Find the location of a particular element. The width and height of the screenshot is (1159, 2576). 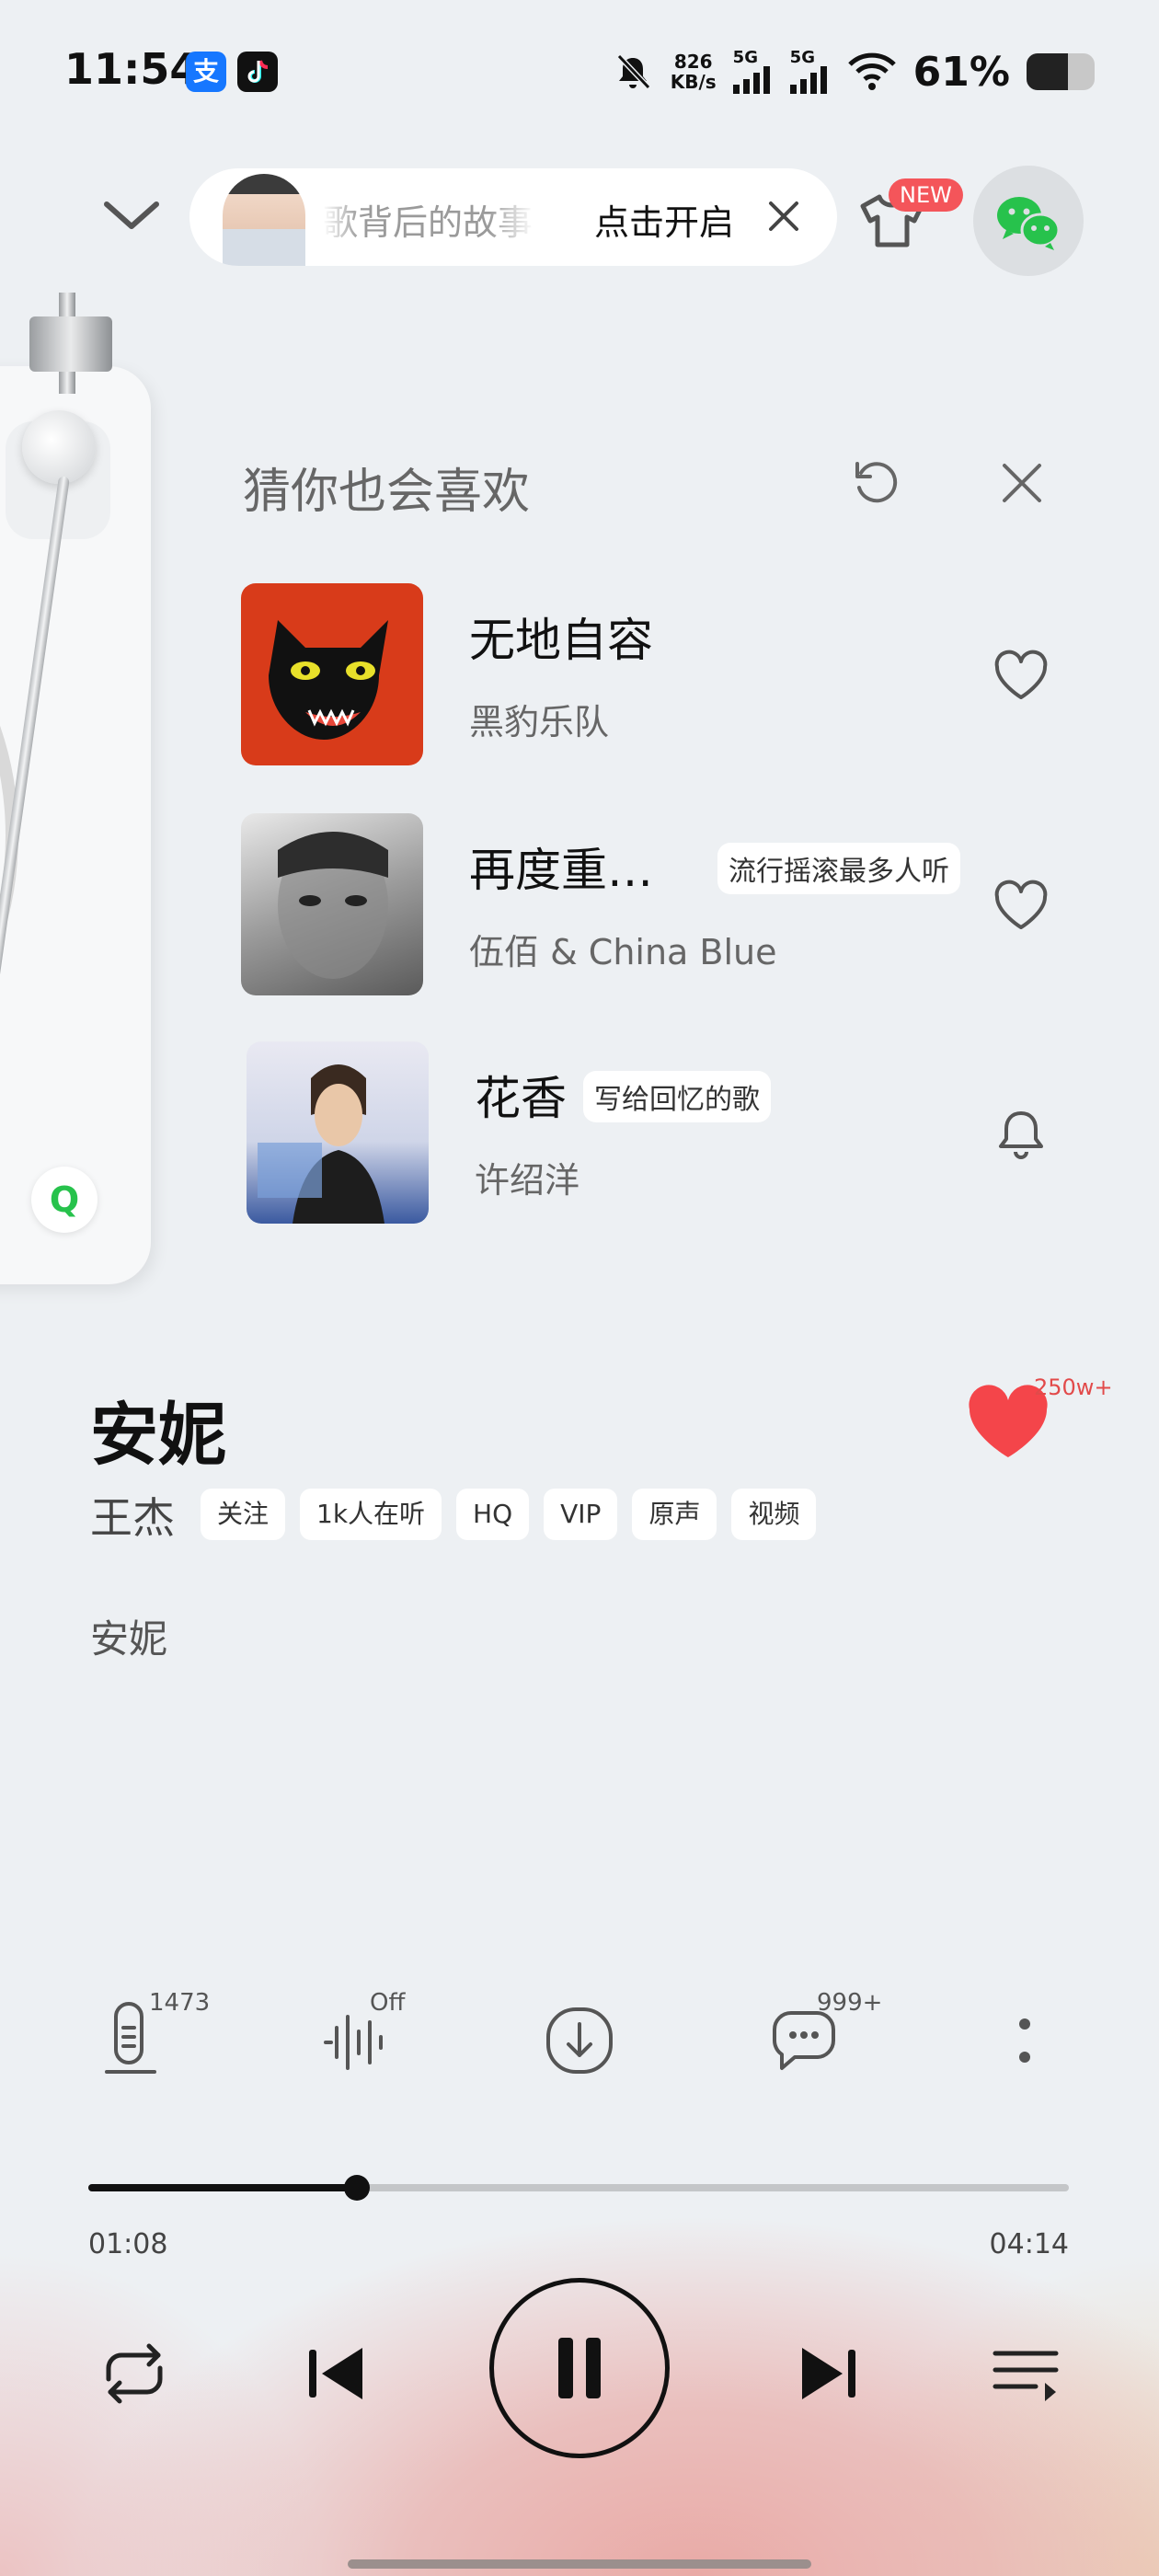

follow-tag: 关注 is located at coordinates (243, 1514).